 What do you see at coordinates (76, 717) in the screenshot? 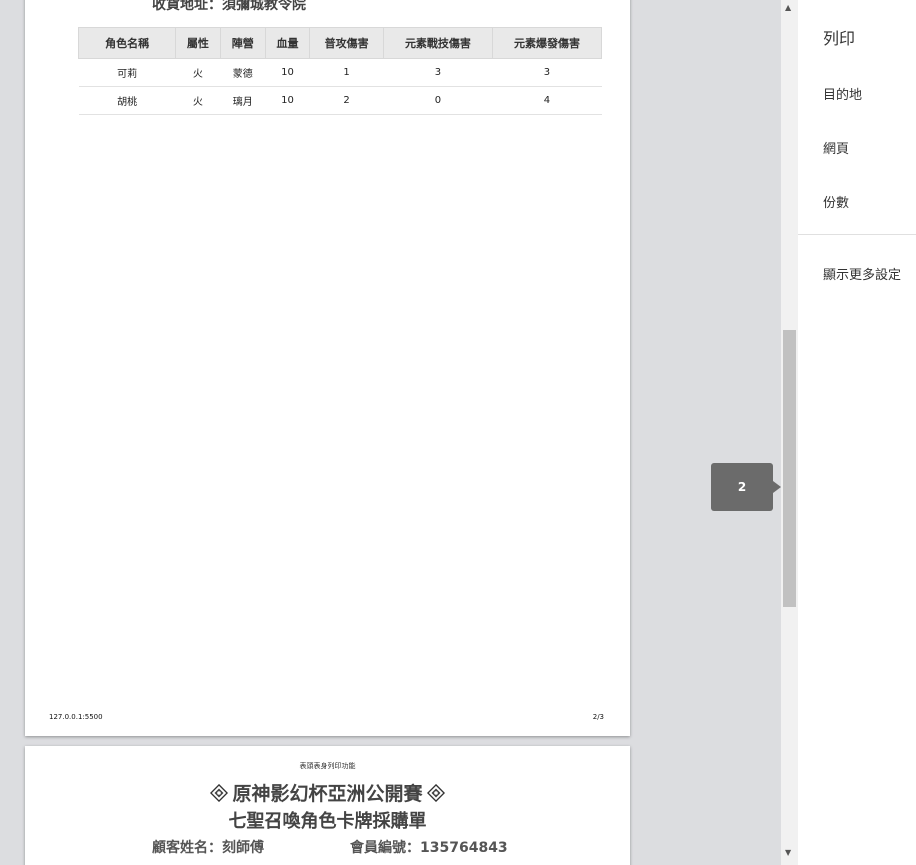
I see `page-footer-url: 127.0.0.1:5500` at bounding box center [76, 717].